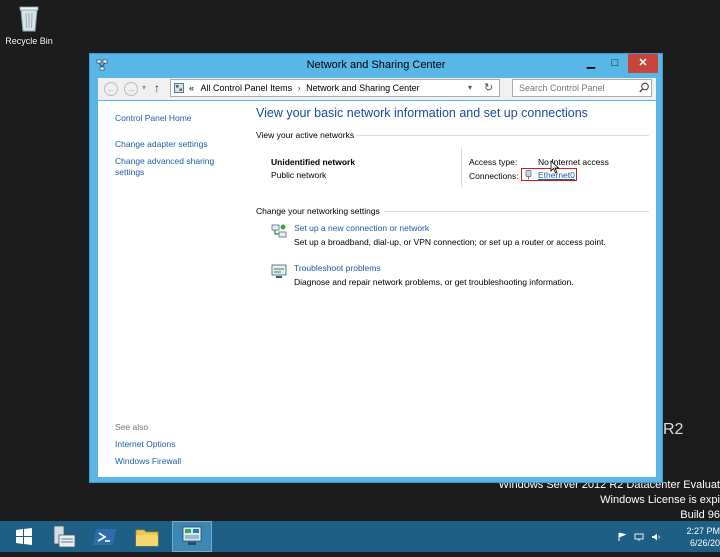  What do you see at coordinates (703, 537) in the screenshot?
I see `system-clock: 2:27 PM 6/26/20` at bounding box center [703, 537].